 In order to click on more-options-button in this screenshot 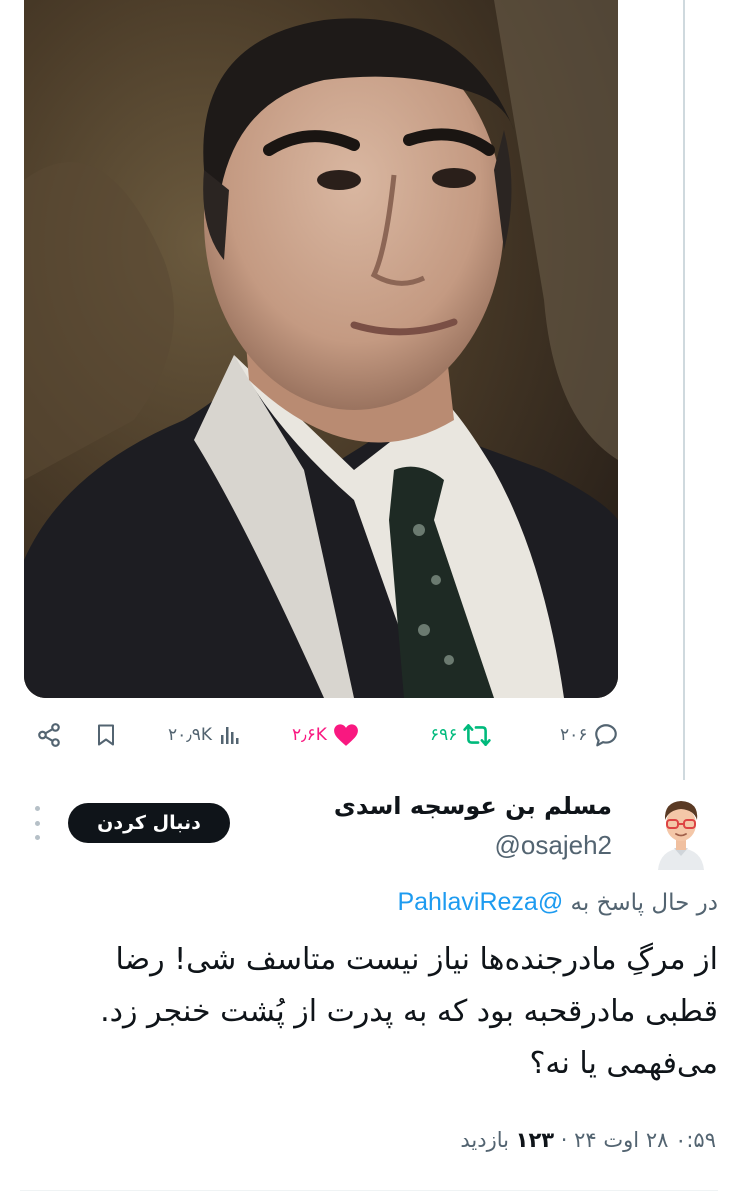, I will do `click(37, 823)`.